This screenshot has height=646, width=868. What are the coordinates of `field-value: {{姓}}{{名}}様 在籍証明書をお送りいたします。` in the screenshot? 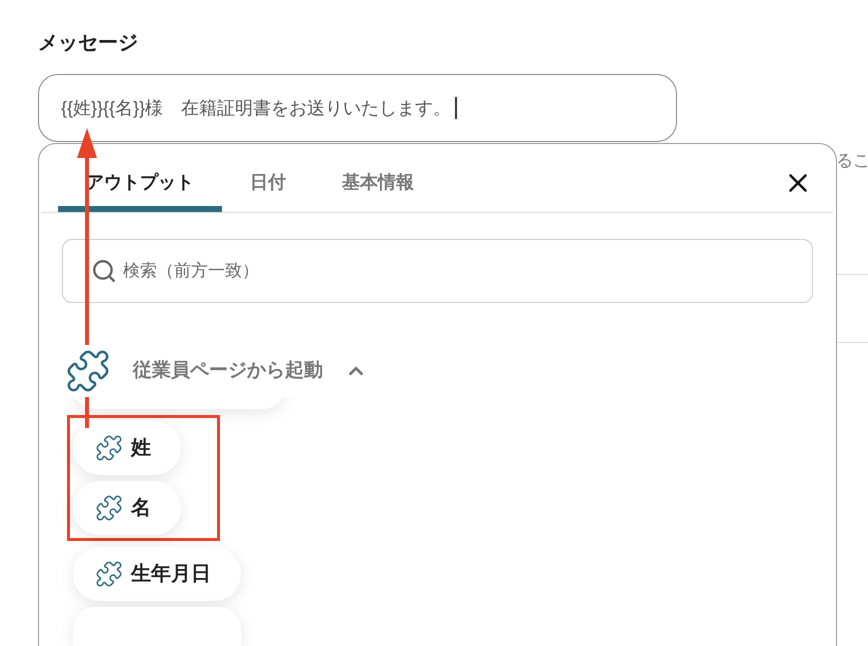 It's located at (256, 108).